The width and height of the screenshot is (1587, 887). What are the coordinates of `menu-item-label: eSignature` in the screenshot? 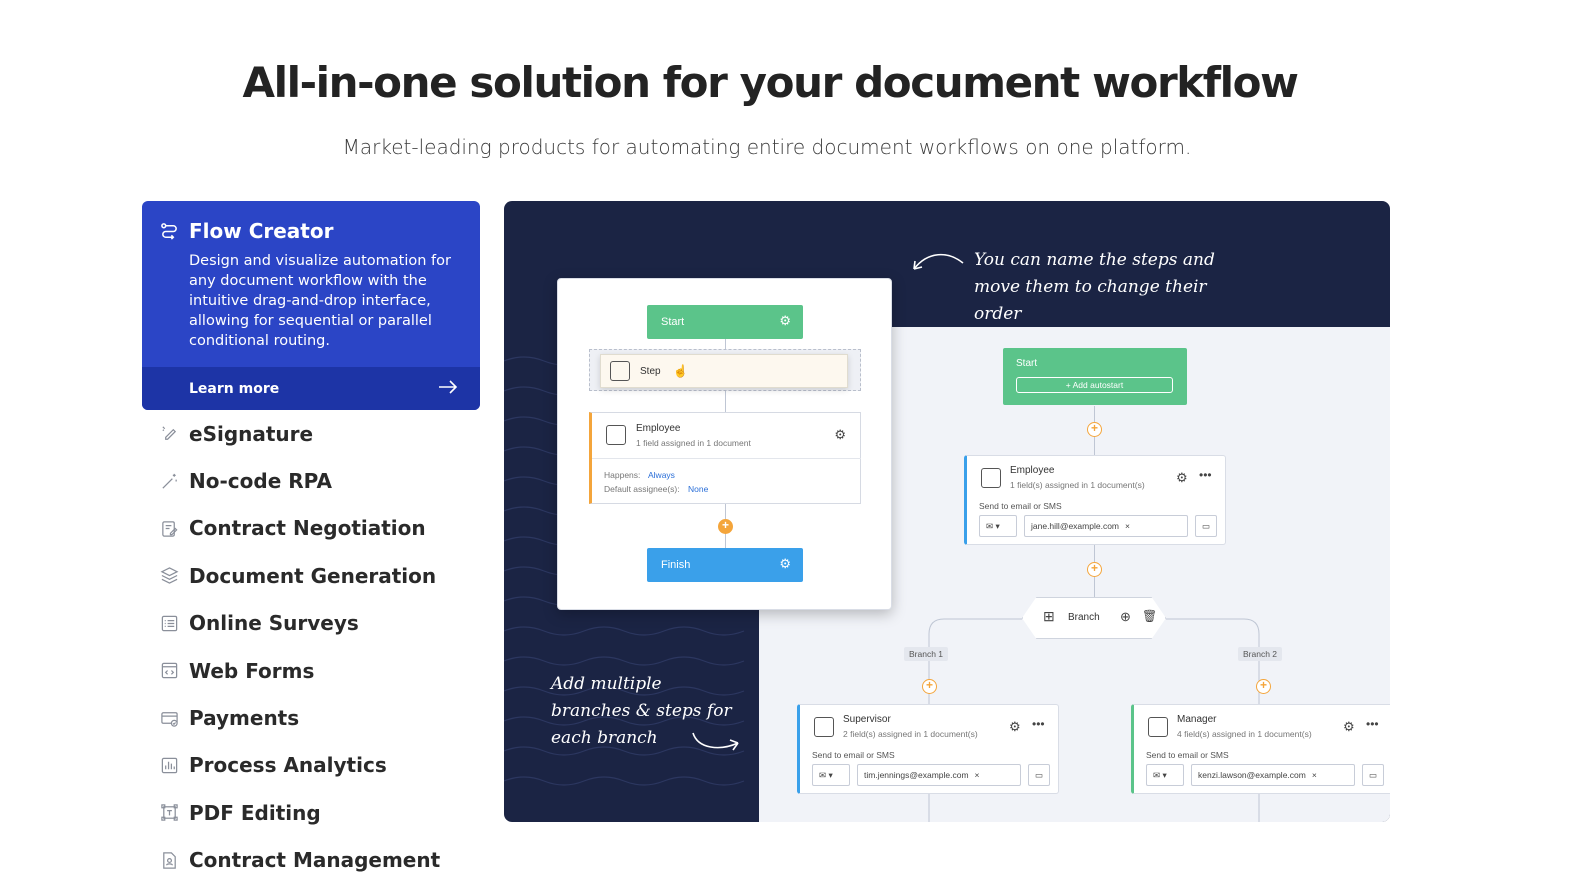 It's located at (251, 433).